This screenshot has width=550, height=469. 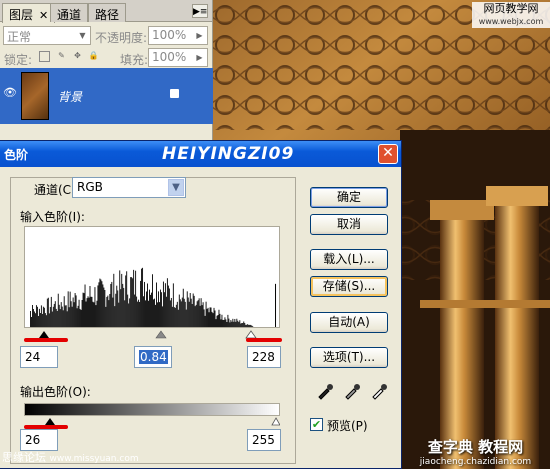 What do you see at coordinates (347, 425) in the screenshot?
I see `preview-label: 预览(P)` at bounding box center [347, 425].